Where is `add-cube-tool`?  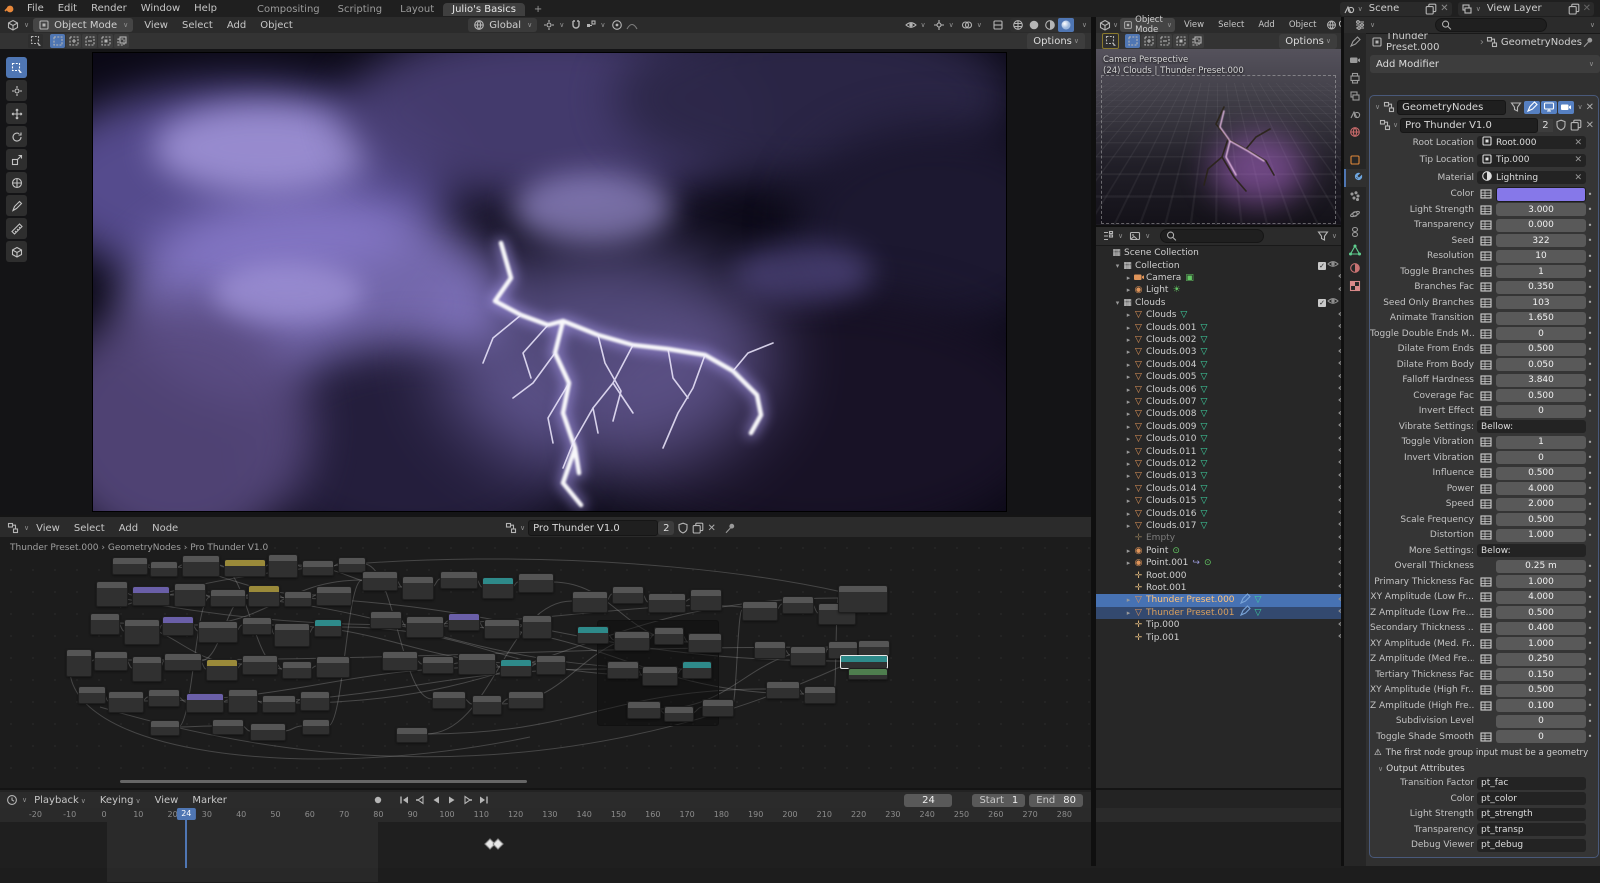
add-cube-tool is located at coordinates (16, 251).